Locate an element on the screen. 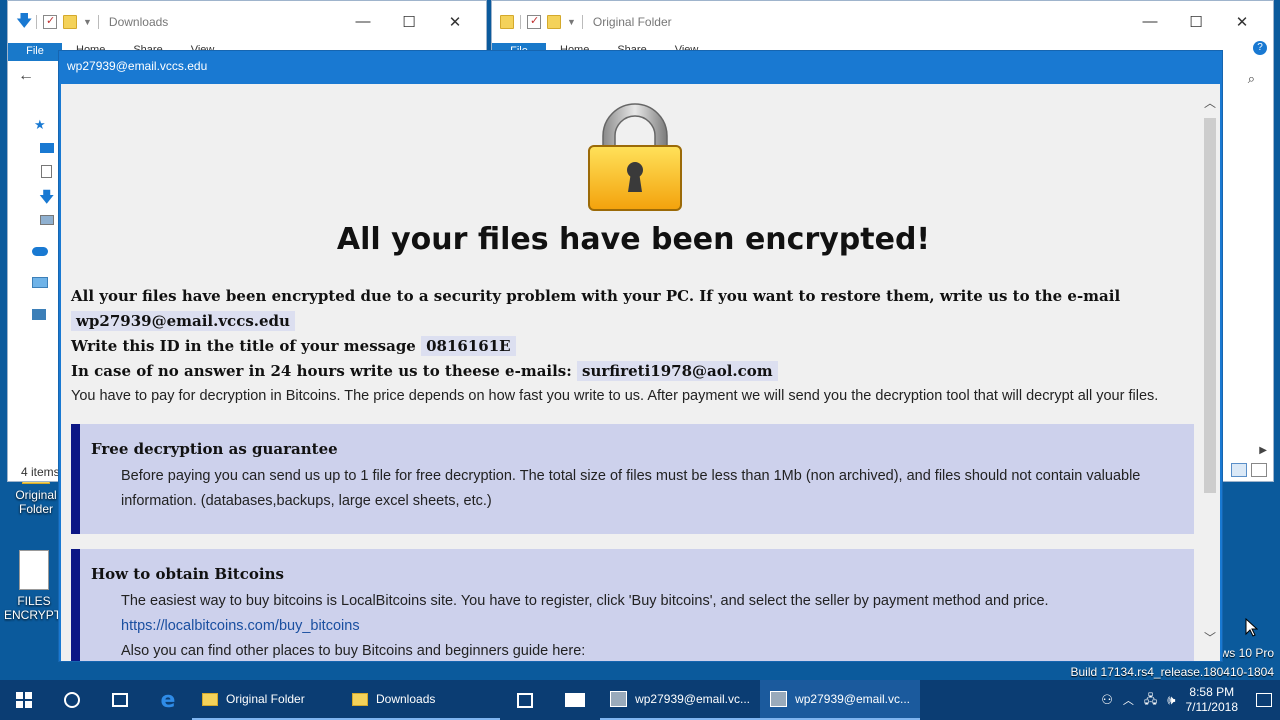 Image resolution: width=1280 pixels, height=720 pixels. bitcoin-guide-heading: How to obtain Bitcoins is located at coordinates (187, 574).